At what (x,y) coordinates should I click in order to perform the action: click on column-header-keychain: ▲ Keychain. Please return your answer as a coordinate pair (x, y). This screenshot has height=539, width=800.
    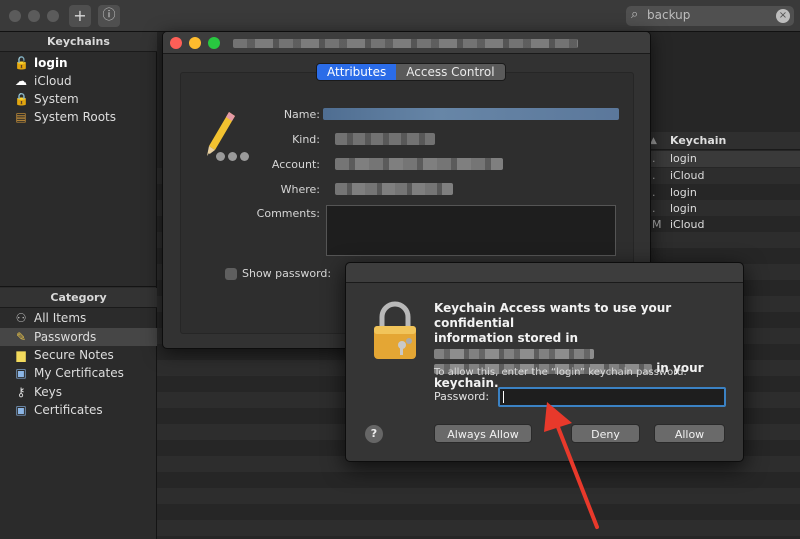
    Looking at the image, I should click on (725, 141).